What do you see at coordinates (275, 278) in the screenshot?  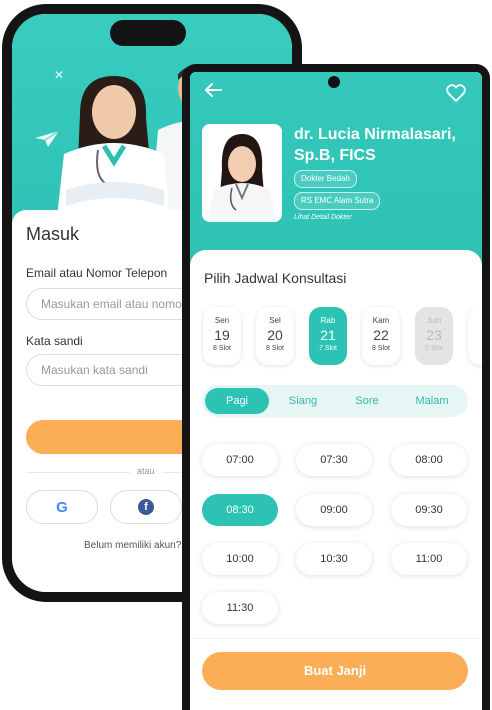 I see `schedule-title: Pilih Jadwal Konsultasi` at bounding box center [275, 278].